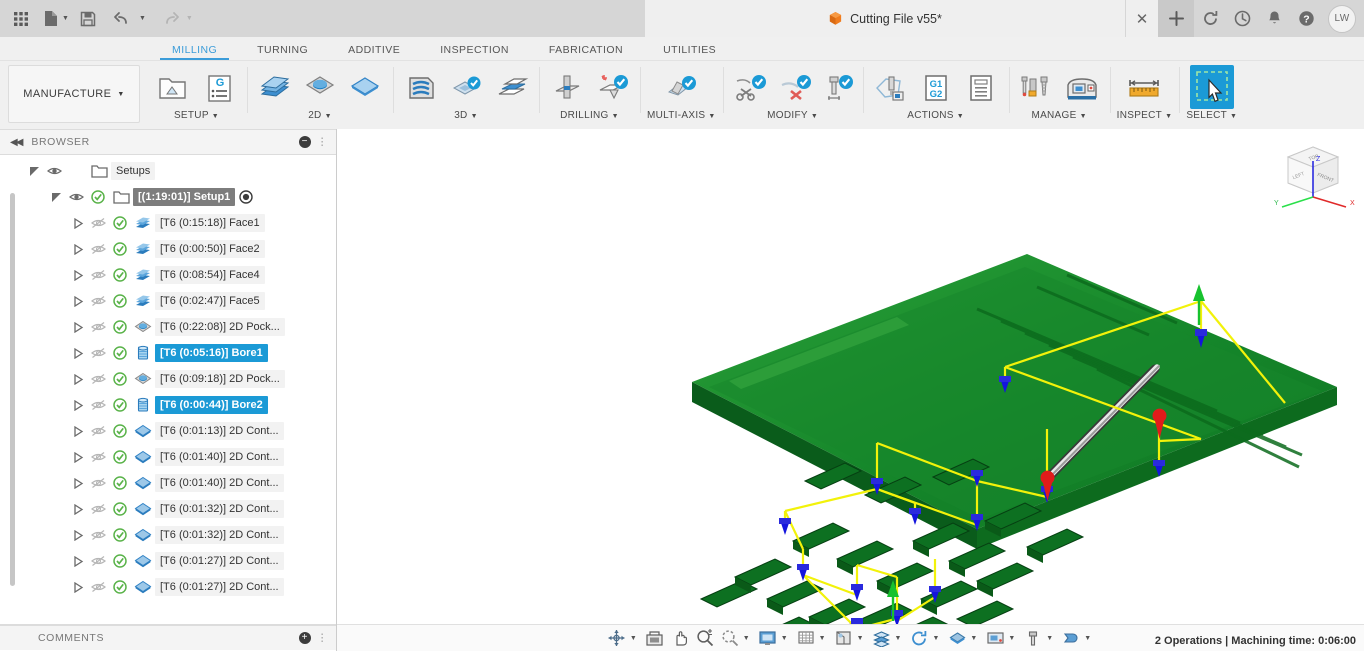 The height and width of the screenshot is (651, 1364). I want to click on machine-caret-icon: ▼, so click(1014, 638).